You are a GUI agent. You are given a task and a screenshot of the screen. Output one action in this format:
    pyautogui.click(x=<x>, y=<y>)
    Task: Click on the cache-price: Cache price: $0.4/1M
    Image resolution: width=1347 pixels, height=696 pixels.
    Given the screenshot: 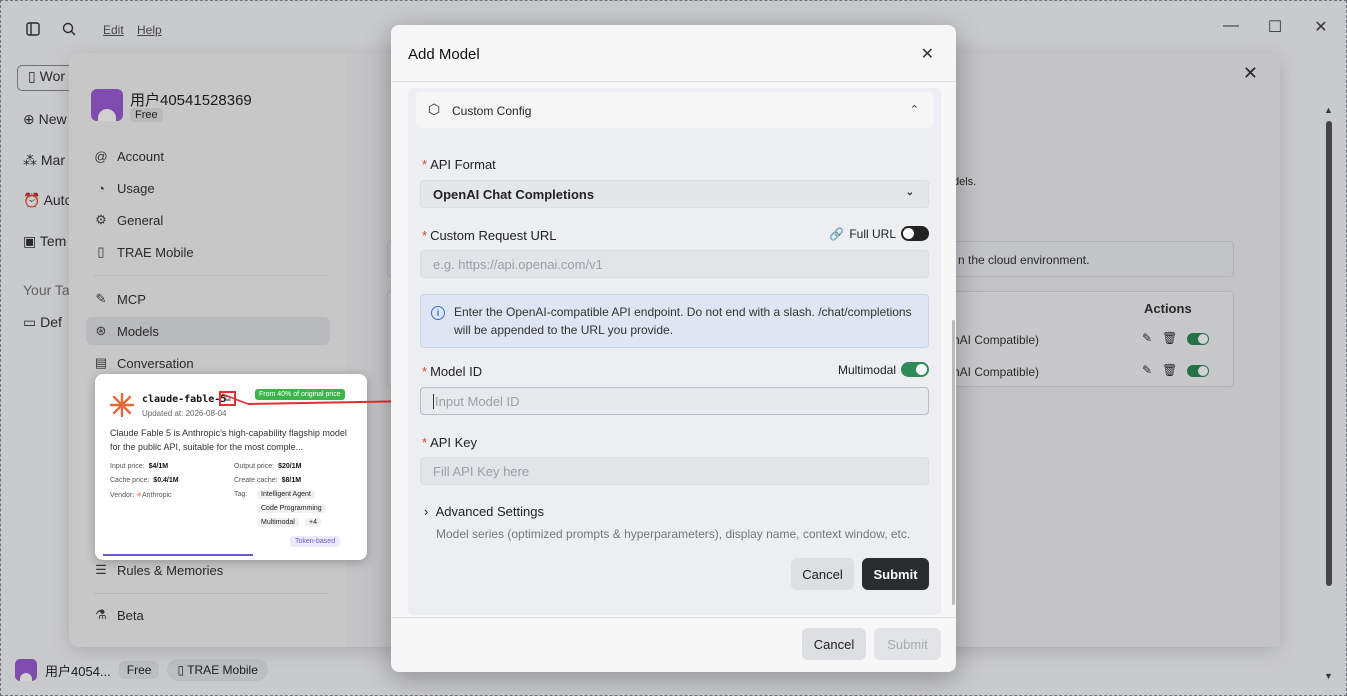 What is the action you would take?
    pyautogui.click(x=144, y=480)
    